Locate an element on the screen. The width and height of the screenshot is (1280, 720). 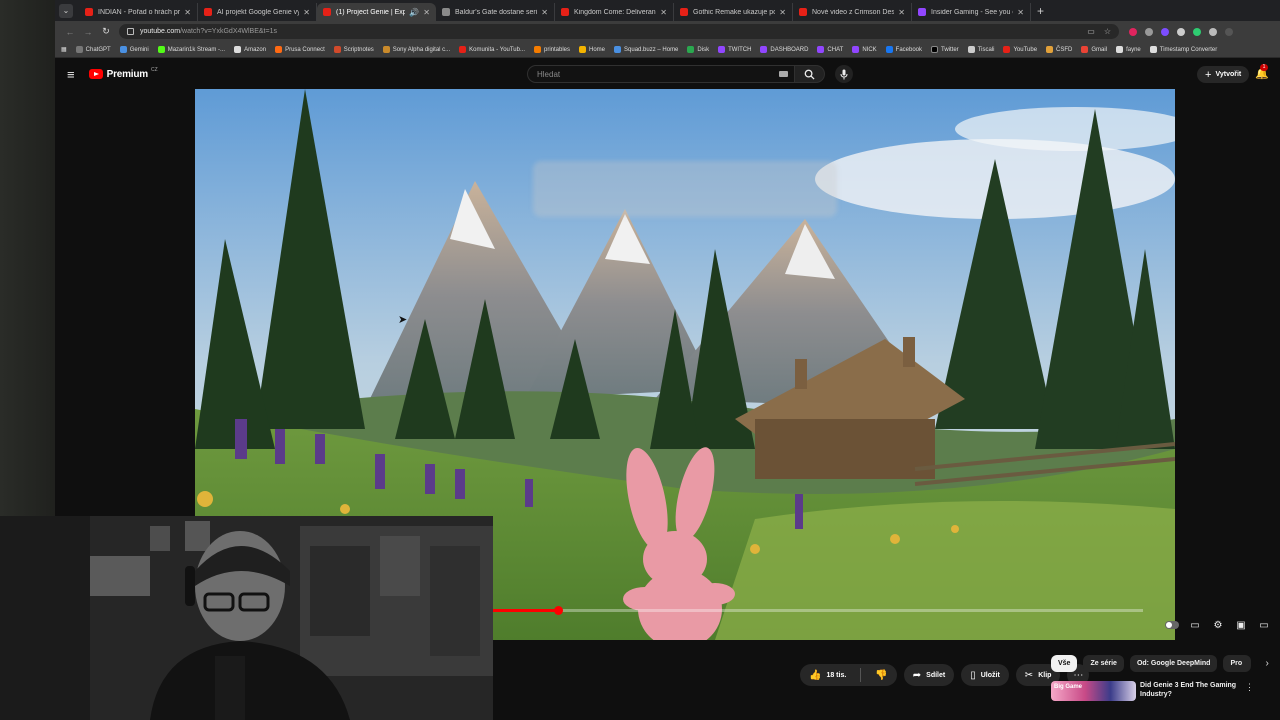
chip-for-you: Pro is located at coordinates (1237, 663).